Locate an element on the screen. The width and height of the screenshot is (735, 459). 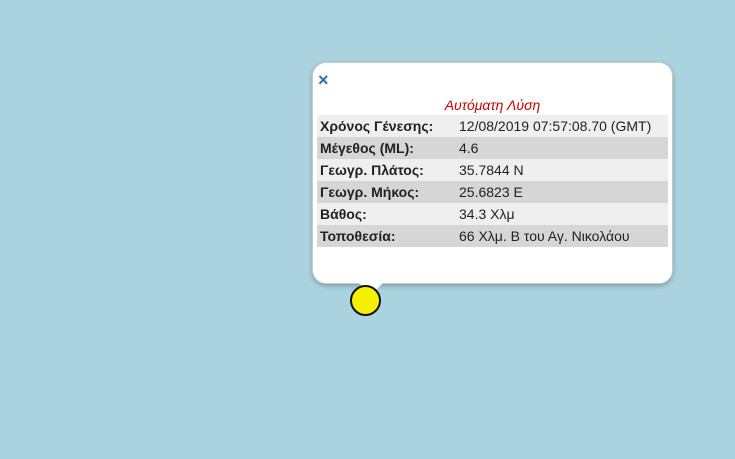
table-row: Μέγεθος (ML): 4.6 is located at coordinates (492, 148).